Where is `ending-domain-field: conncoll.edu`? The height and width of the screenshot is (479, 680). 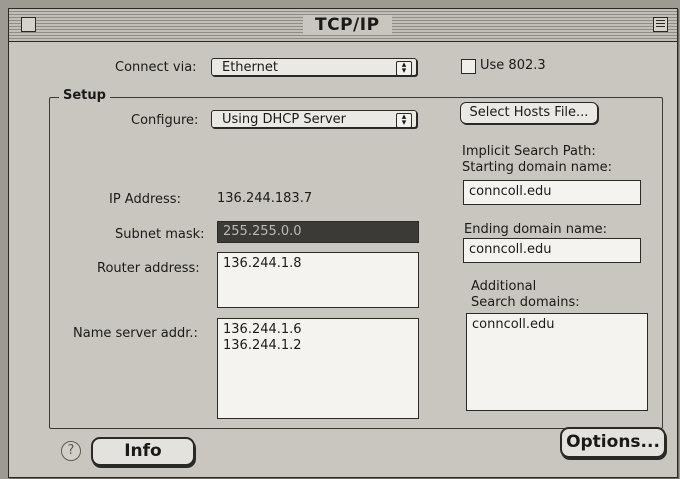
ending-domain-field: conncoll.edu is located at coordinates (552, 250).